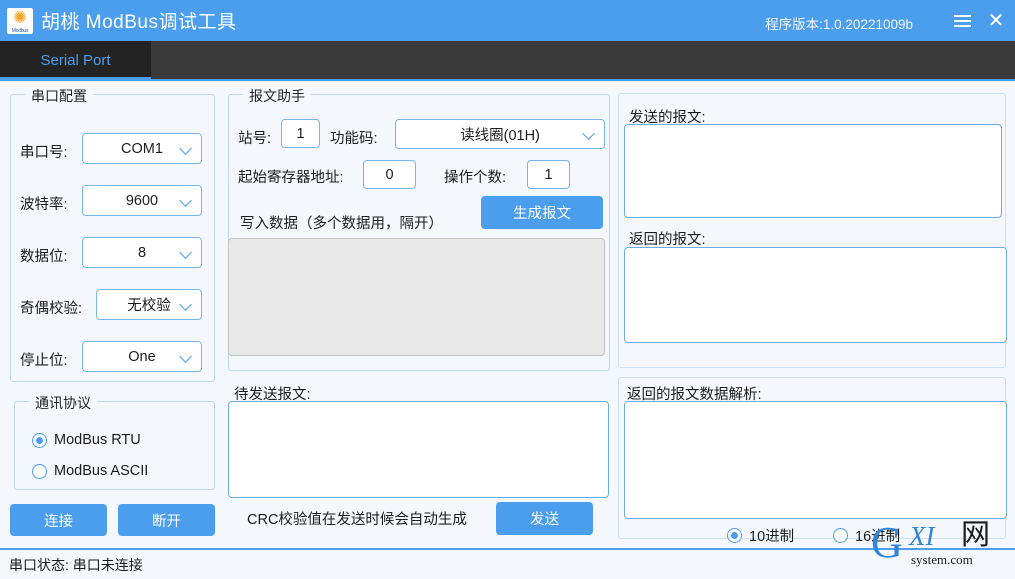 This screenshot has height=579, width=1015. I want to click on com-port-value: COM1, so click(142, 148).